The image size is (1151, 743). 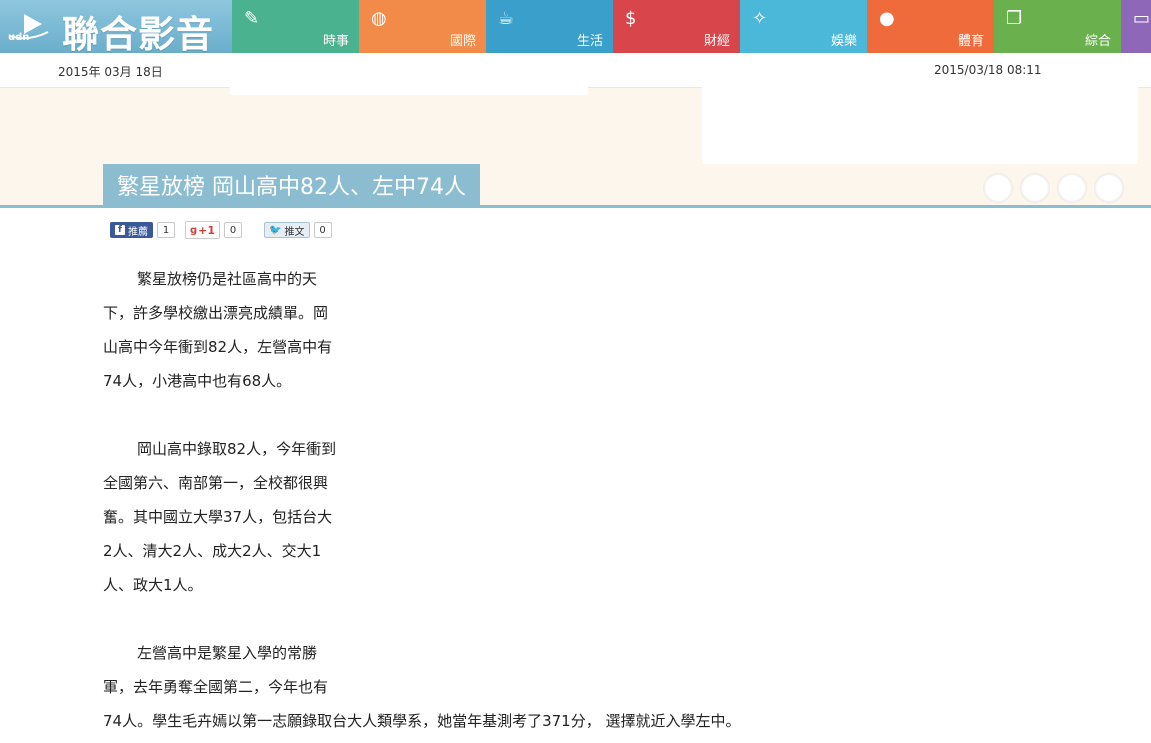 I want to click on nav-item-label: 體育, so click(x=970, y=41).